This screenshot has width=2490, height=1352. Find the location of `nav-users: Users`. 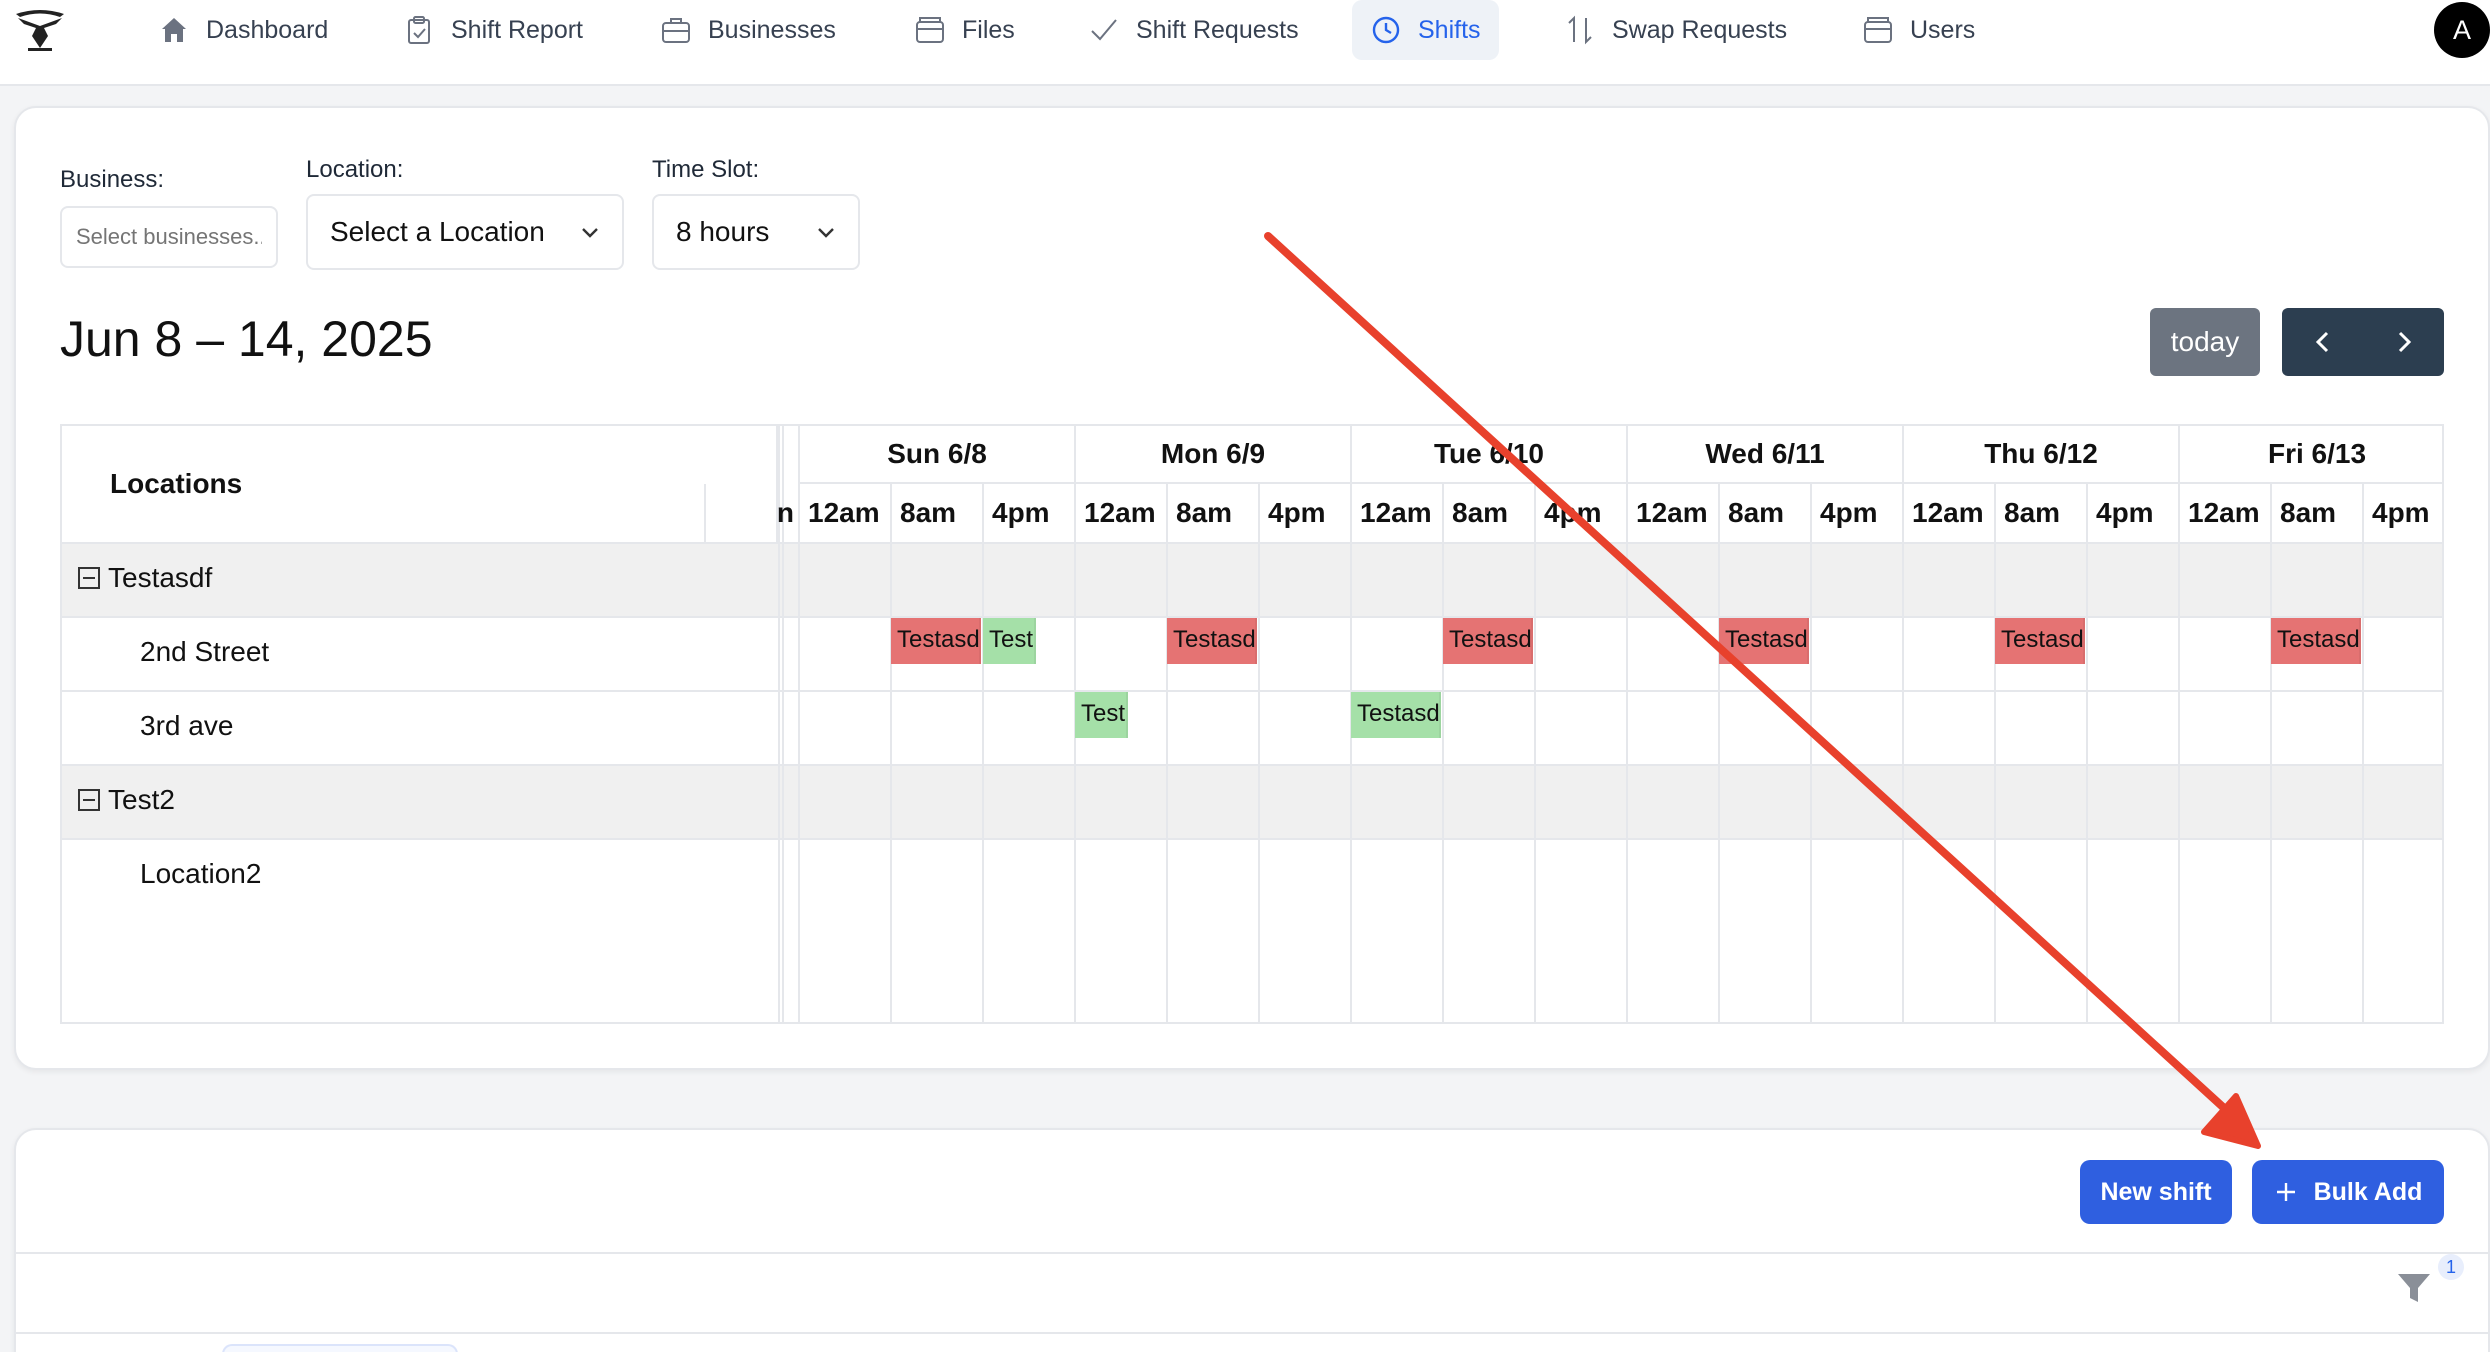

nav-users: Users is located at coordinates (1918, 30).